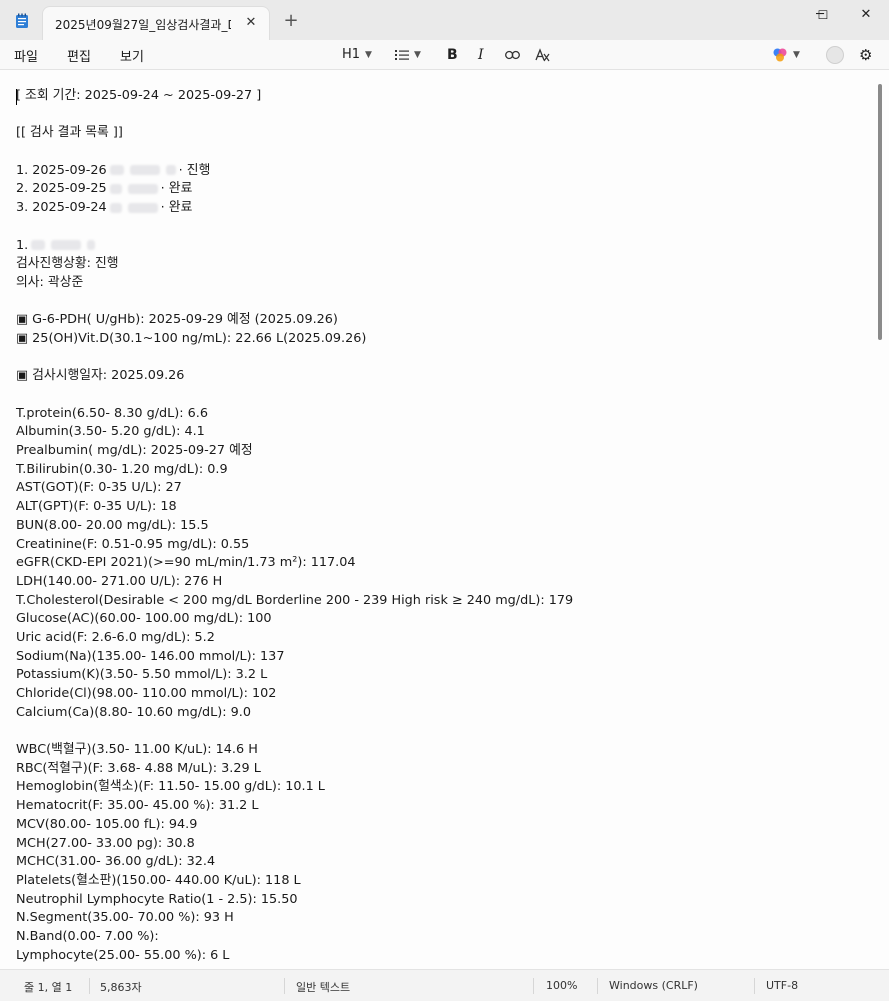 Image resolution: width=889 pixels, height=1001 pixels. Describe the element at coordinates (441, 638) in the screenshot. I see `text-line: Uric acid(F: 2.6-6.0 mg/dL): 5.2` at that location.